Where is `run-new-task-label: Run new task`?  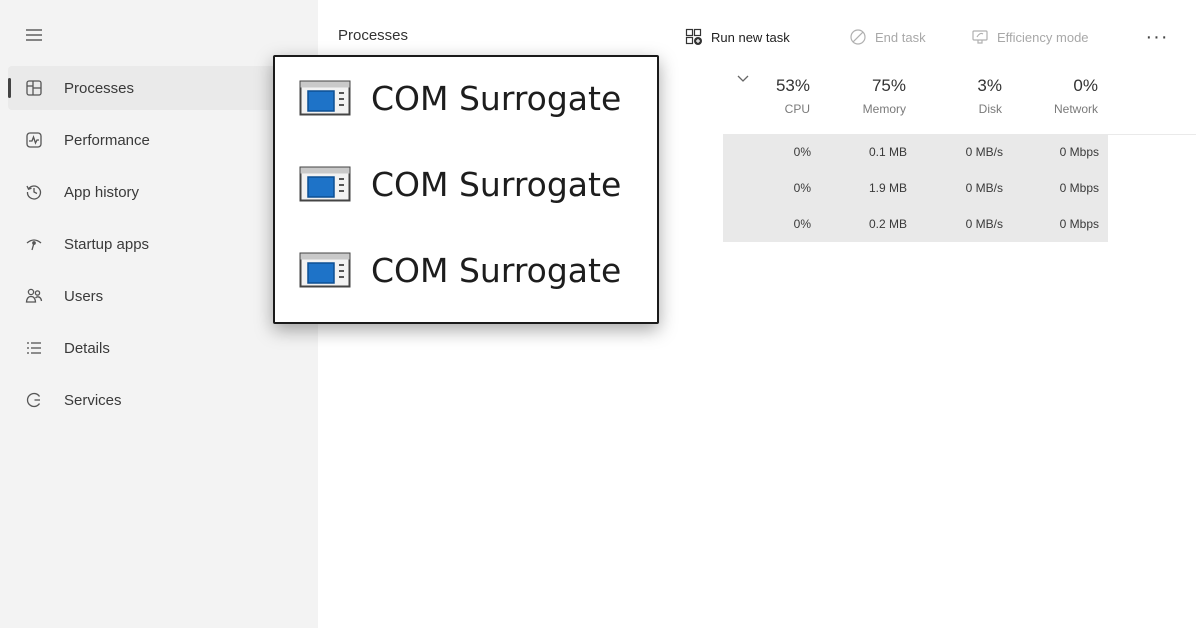
run-new-task-label: Run new task is located at coordinates (750, 37).